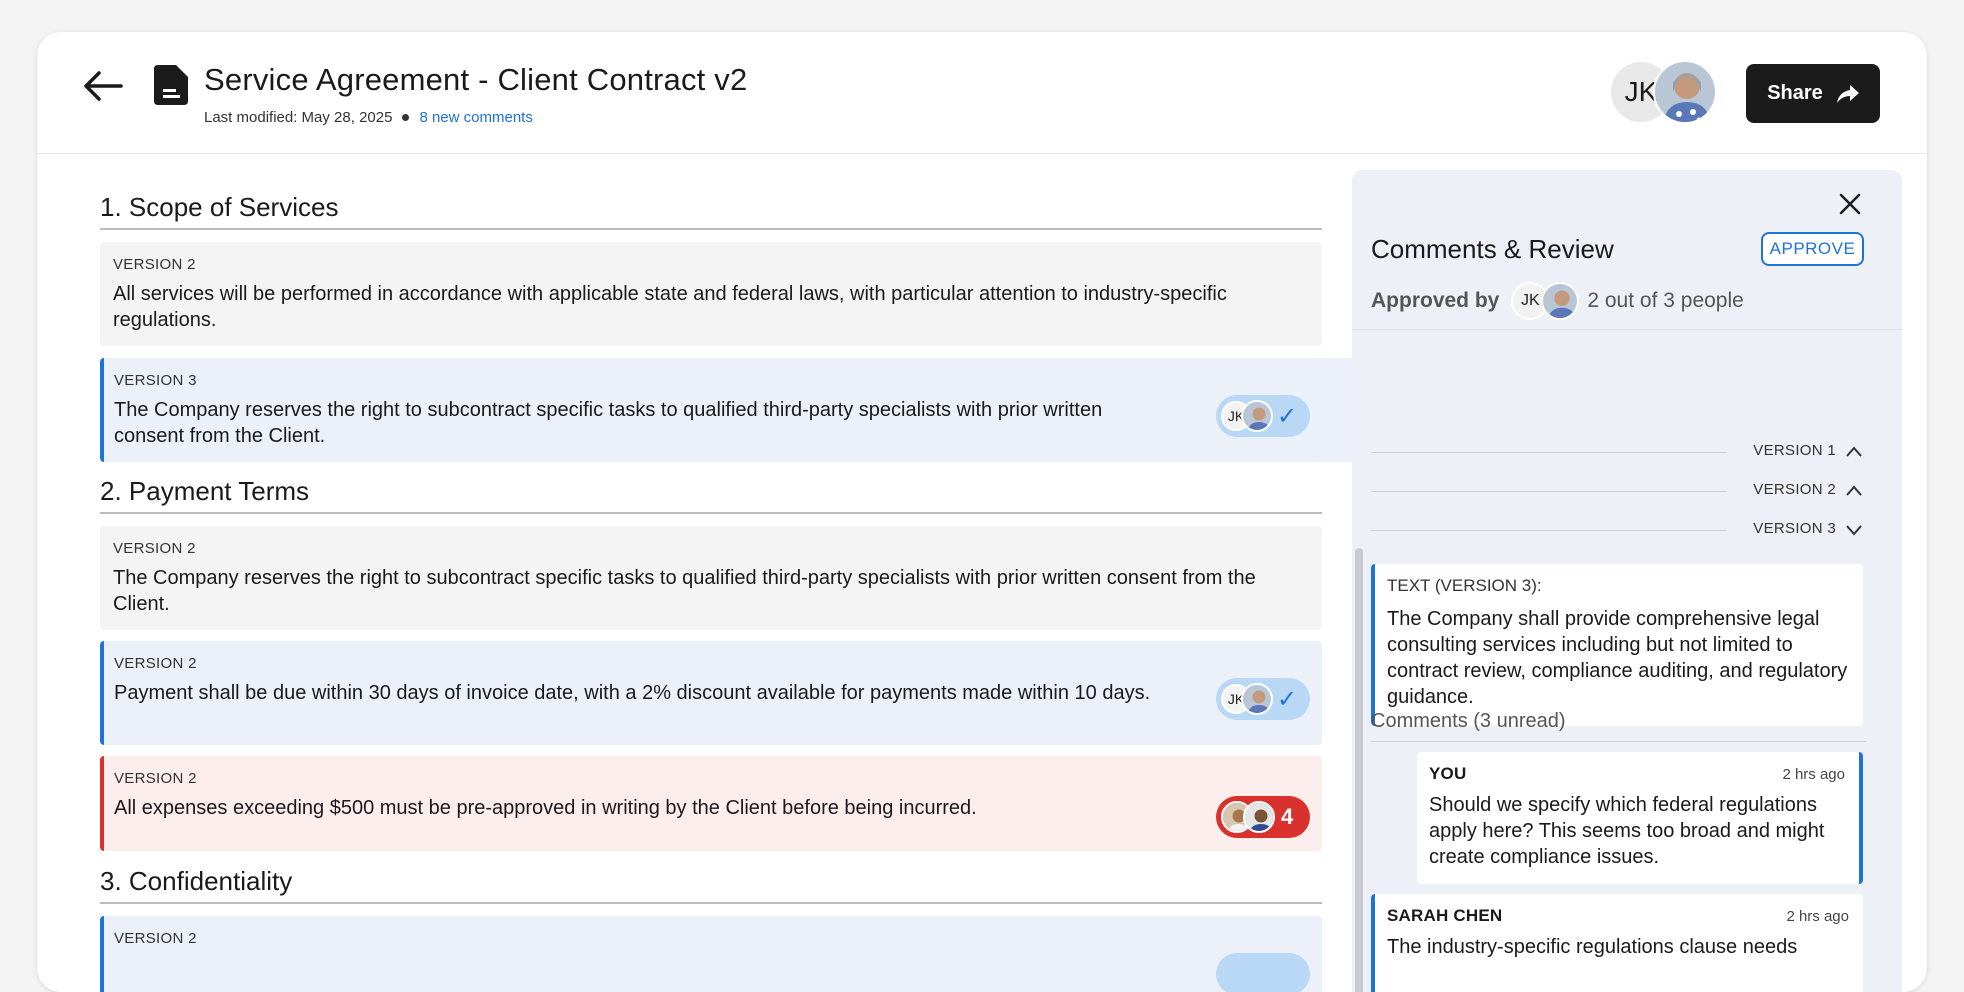 The width and height of the screenshot is (1964, 992). Describe the element at coordinates (1445, 915) in the screenshot. I see `comment-author: SARAH CHEN` at that location.